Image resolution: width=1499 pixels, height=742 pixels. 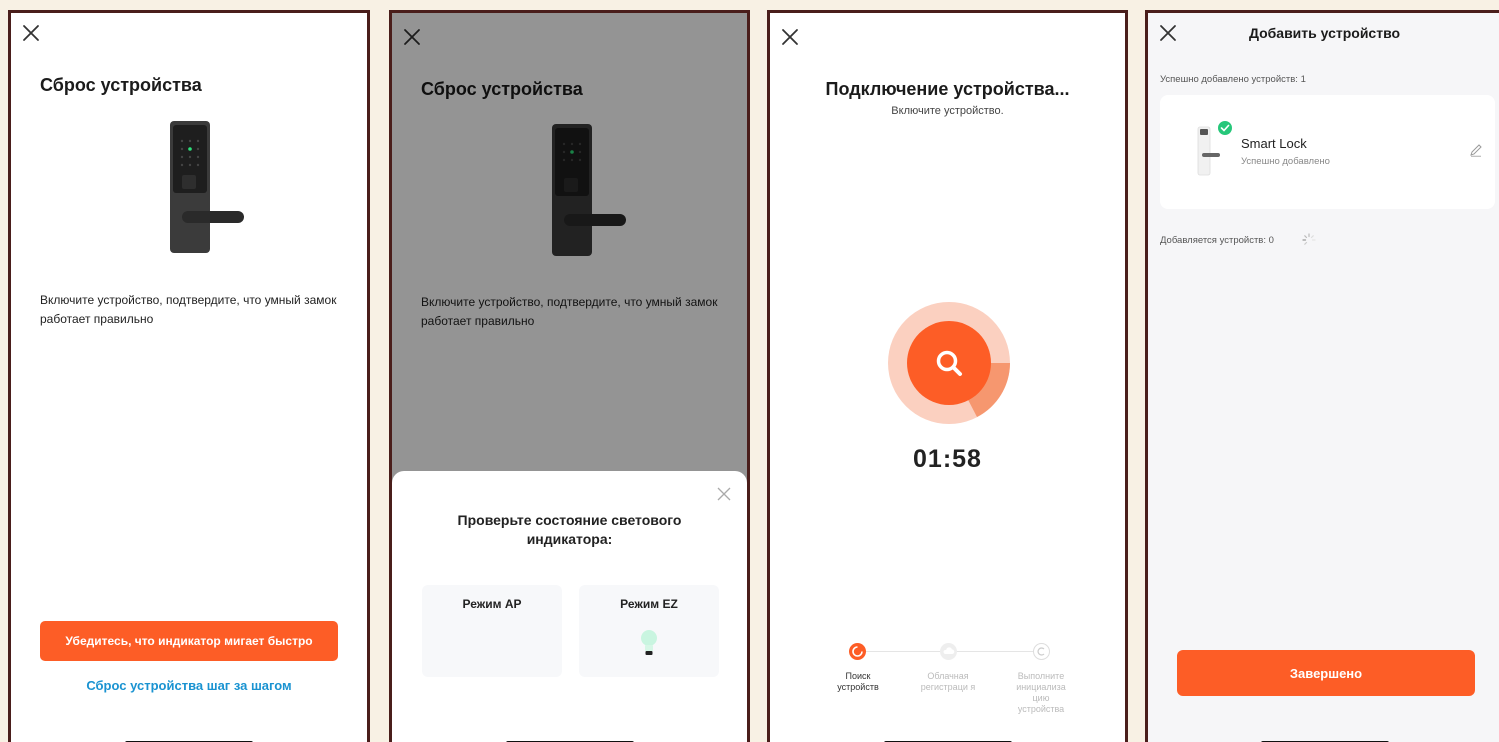 I want to click on step-search-icon, so click(x=857, y=651).